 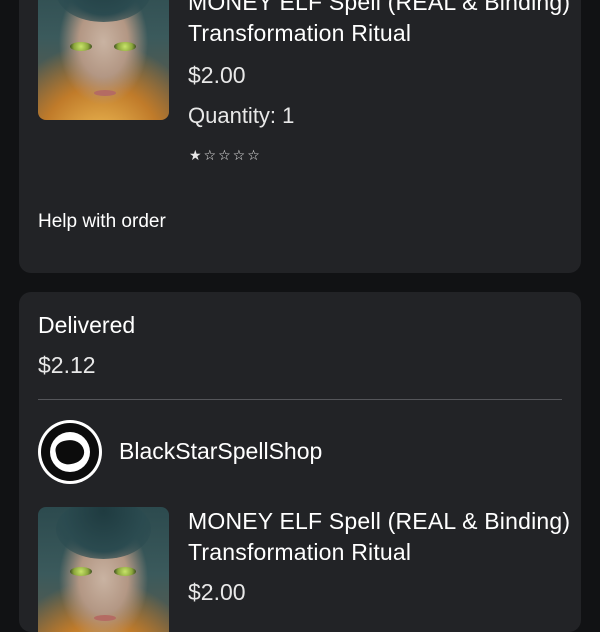 What do you see at coordinates (225, 155) in the screenshot?
I see `rating-stars: ★☆☆☆☆` at bounding box center [225, 155].